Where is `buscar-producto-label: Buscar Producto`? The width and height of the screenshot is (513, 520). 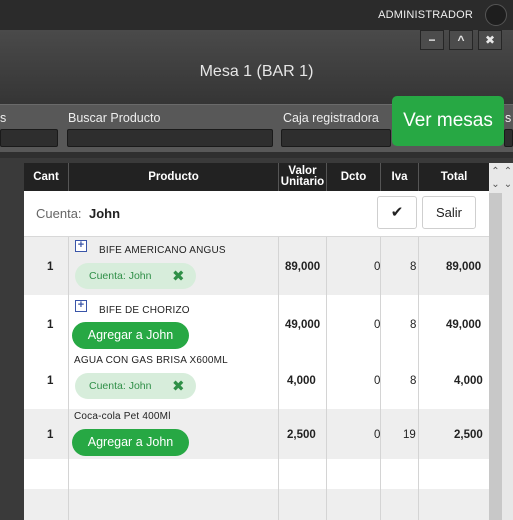
buscar-producto-label: Buscar Producto is located at coordinates (114, 118).